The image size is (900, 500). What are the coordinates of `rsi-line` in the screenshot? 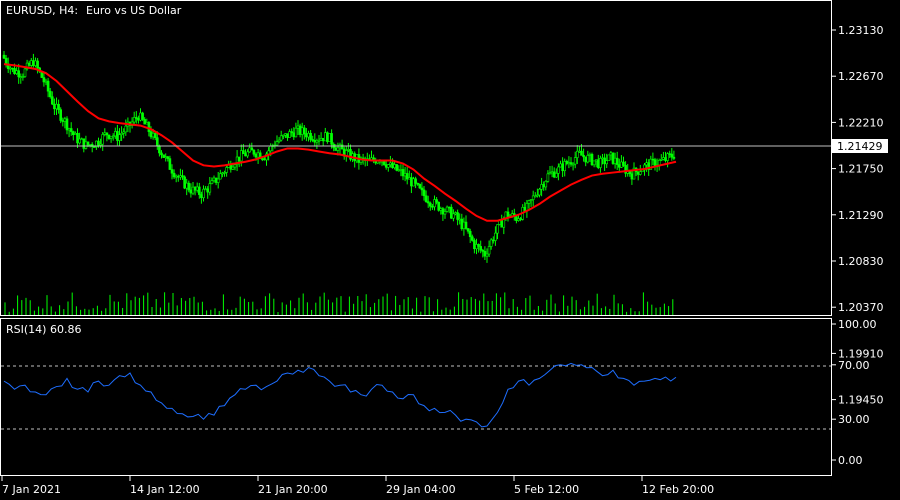 It's located at (340, 395).